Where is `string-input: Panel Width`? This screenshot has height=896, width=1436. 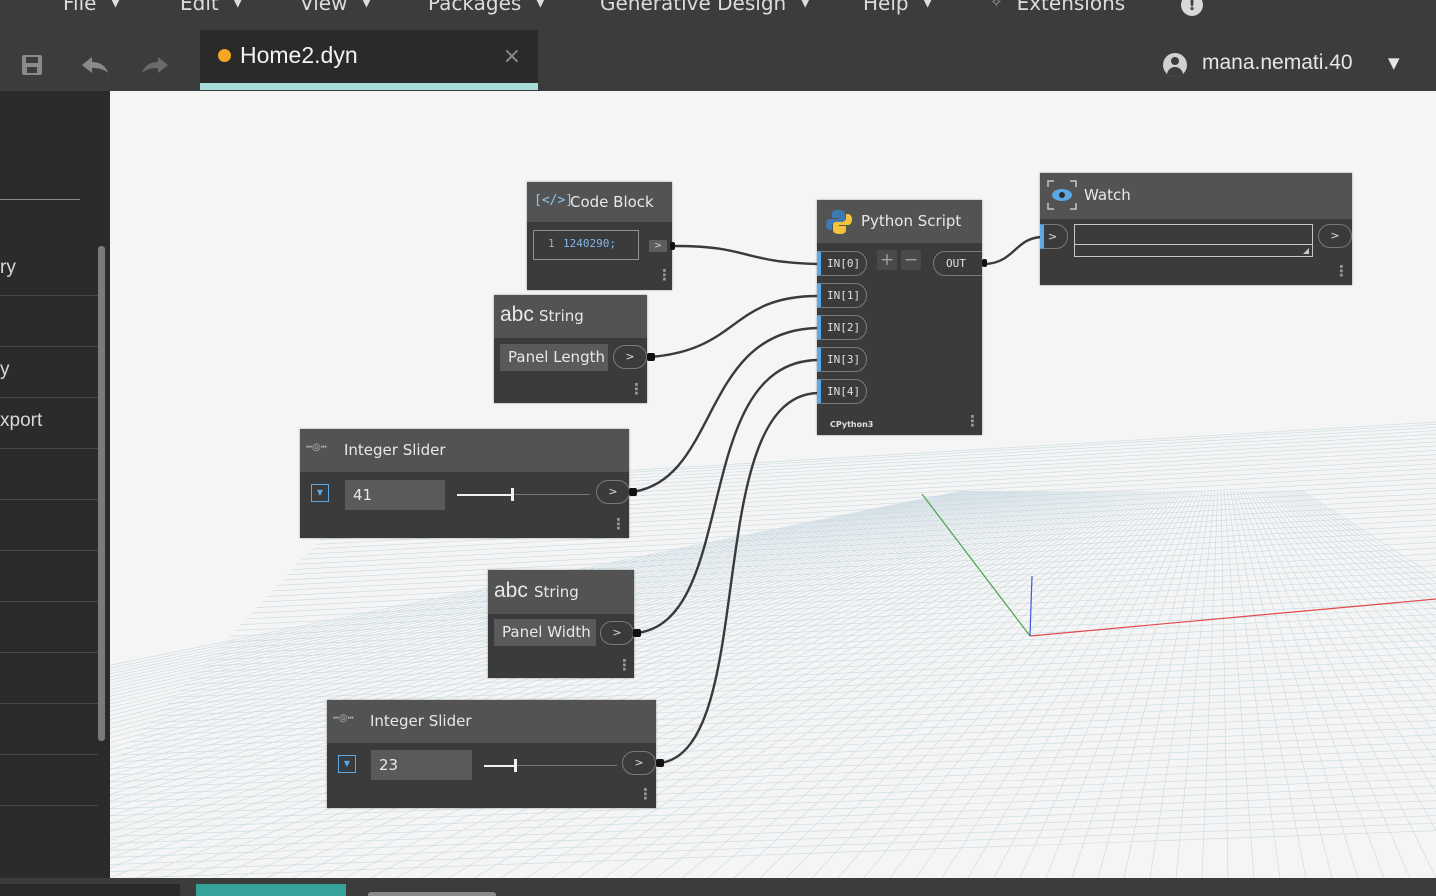
string-input: Panel Width is located at coordinates (545, 632).